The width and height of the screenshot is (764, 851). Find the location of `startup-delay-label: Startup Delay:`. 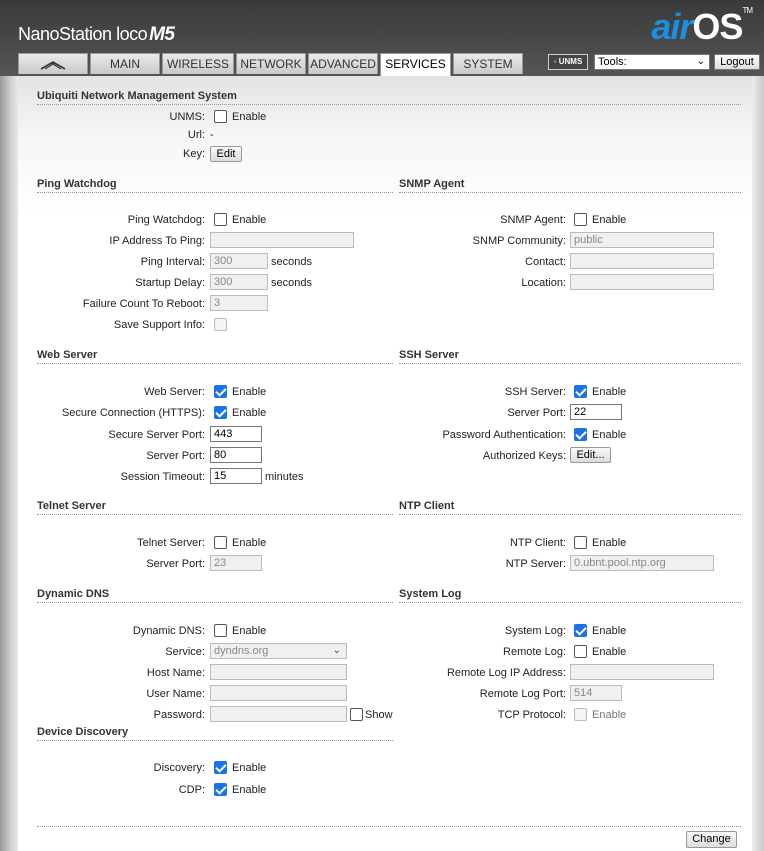

startup-delay-label: Startup Delay: is located at coordinates (170, 283).